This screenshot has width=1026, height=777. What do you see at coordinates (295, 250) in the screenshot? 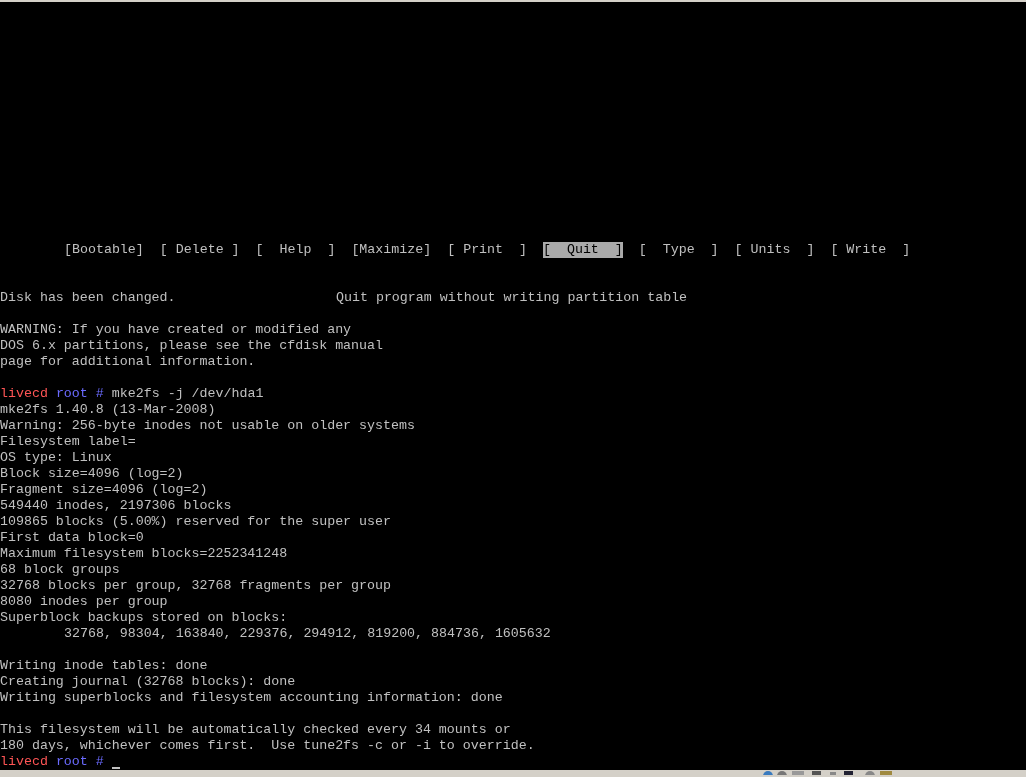
I see `menu-option: [ Help ]` at bounding box center [295, 250].